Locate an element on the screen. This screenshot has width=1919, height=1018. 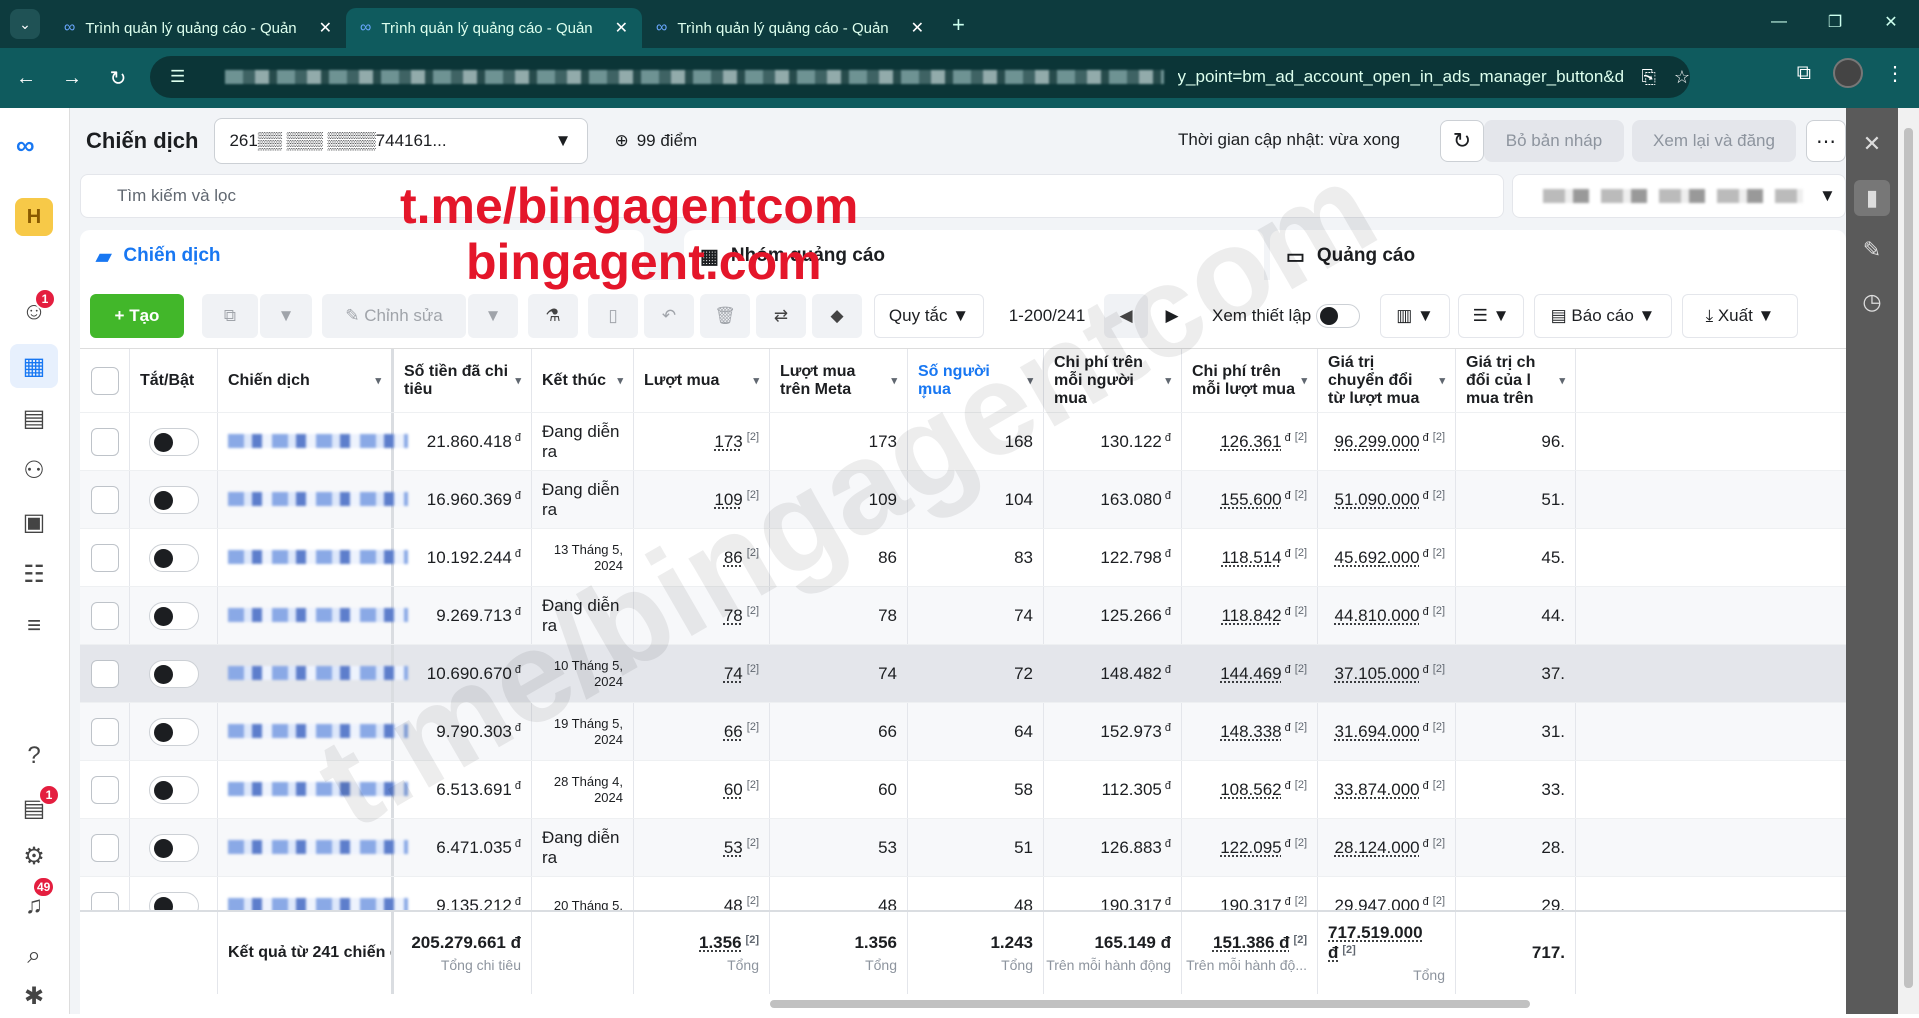
undo-icon: ↶ is located at coordinates (669, 316).